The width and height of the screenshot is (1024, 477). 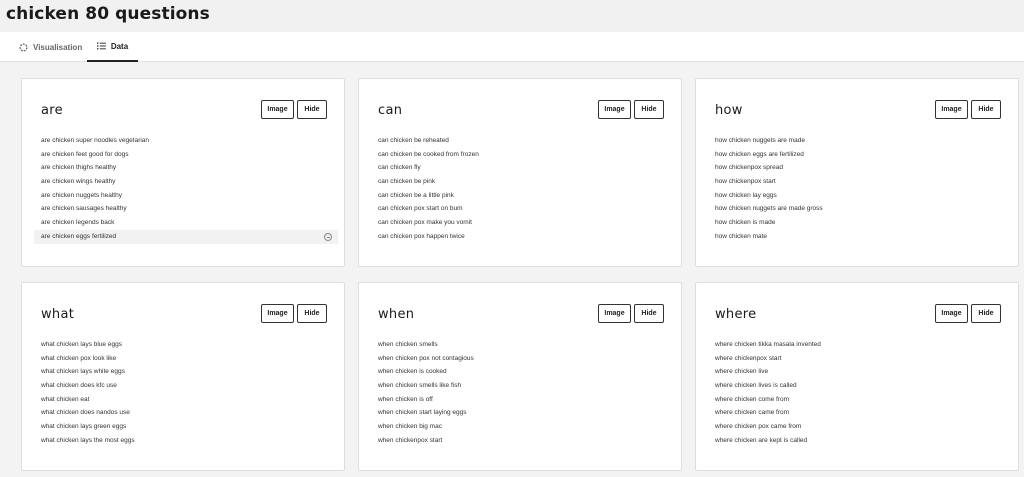 What do you see at coordinates (191, 359) in the screenshot?
I see `list-item: what chicken pox look like` at bounding box center [191, 359].